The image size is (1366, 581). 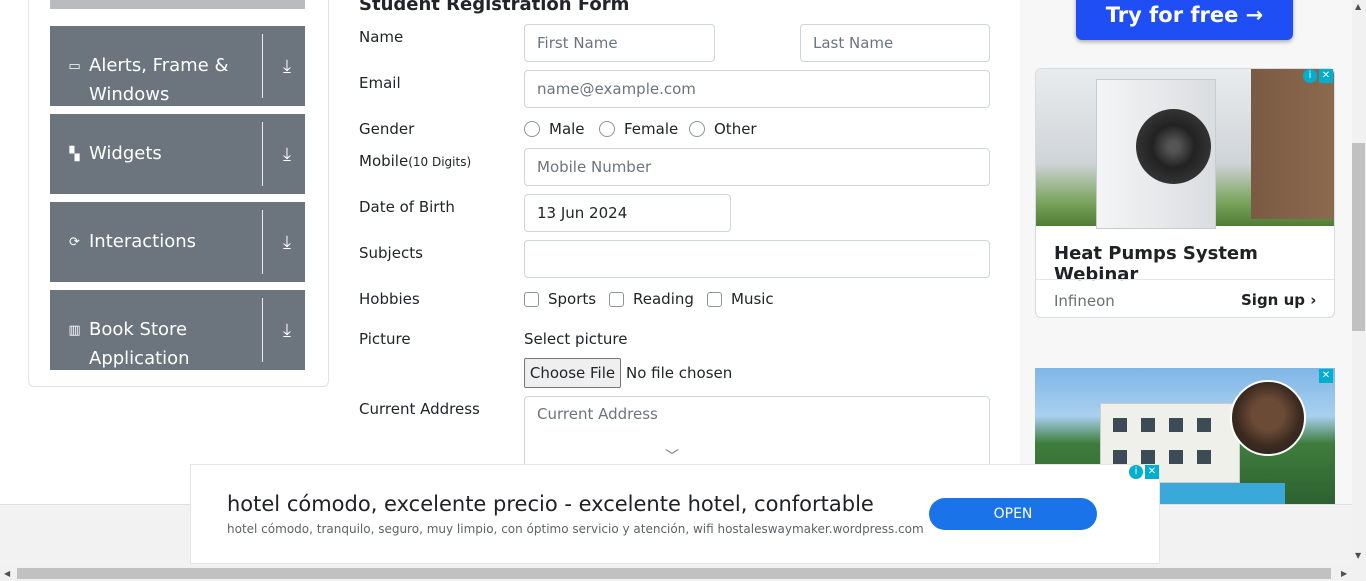 I want to click on checkbox-label: Music, so click(x=752, y=299).